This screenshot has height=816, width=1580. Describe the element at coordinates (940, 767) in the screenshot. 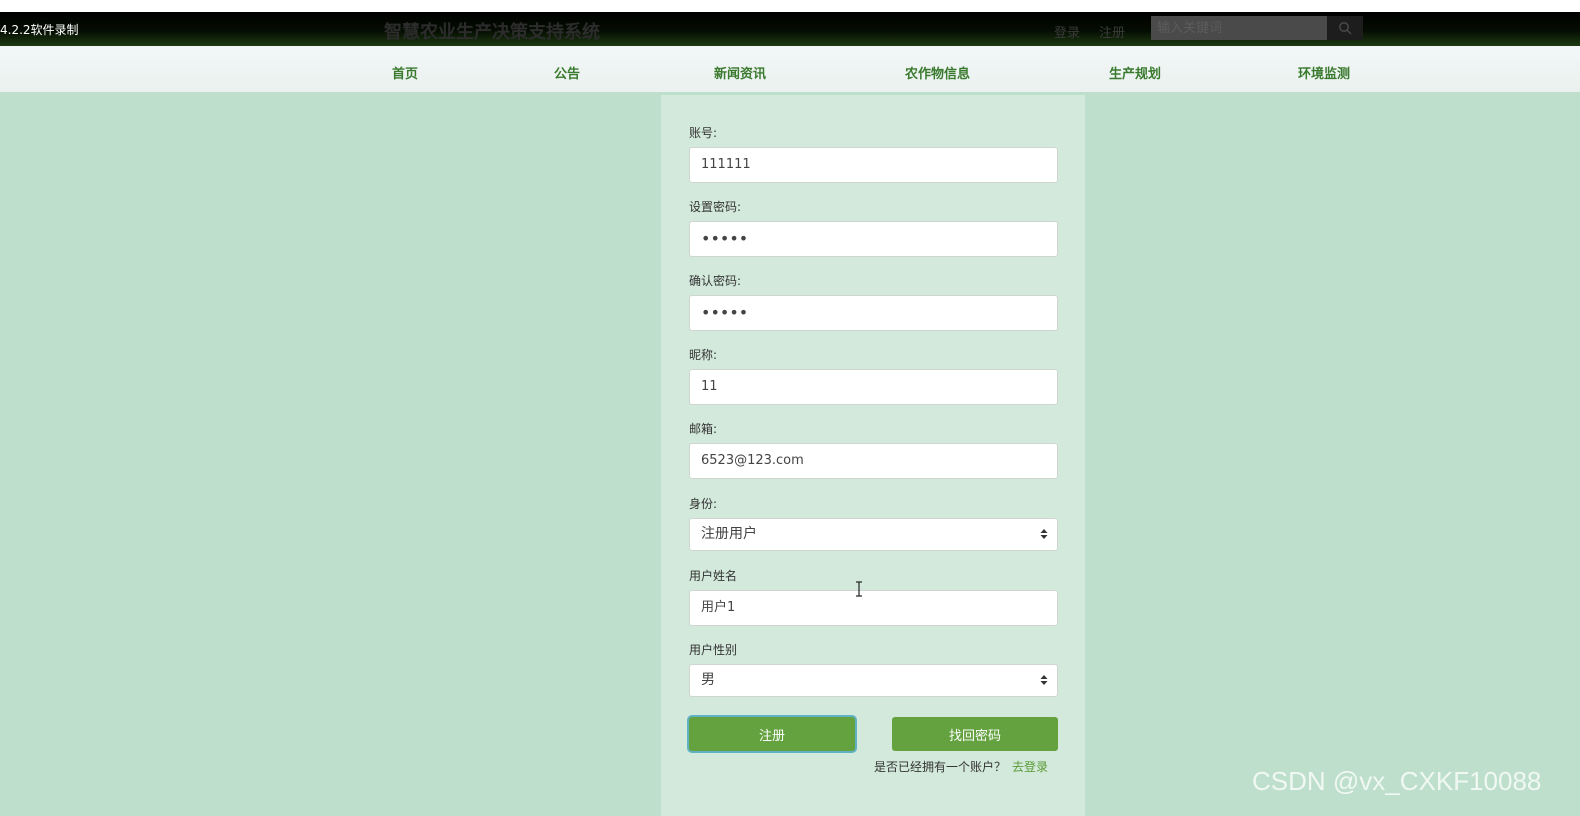

I see `login-prompt: 是否已经拥有一个账户？` at that location.